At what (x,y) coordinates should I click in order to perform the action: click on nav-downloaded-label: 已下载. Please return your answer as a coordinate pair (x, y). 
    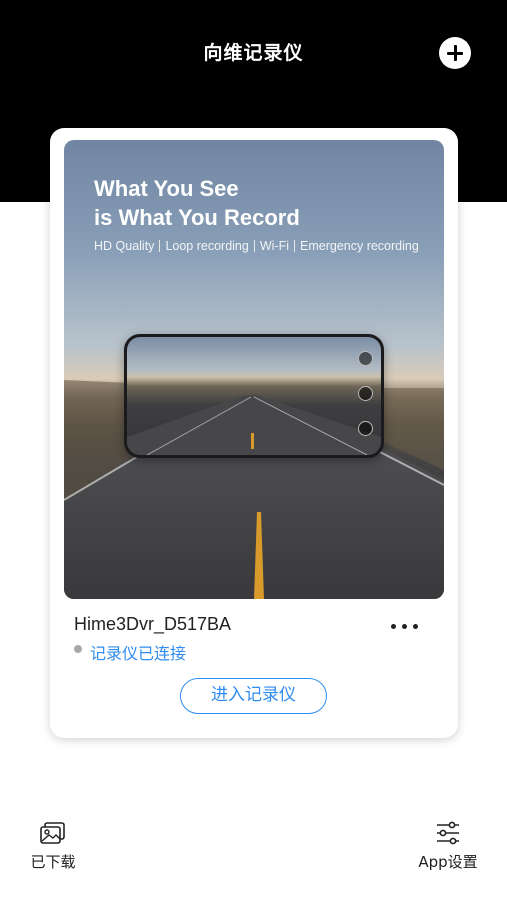
    Looking at the image, I should click on (53, 862).